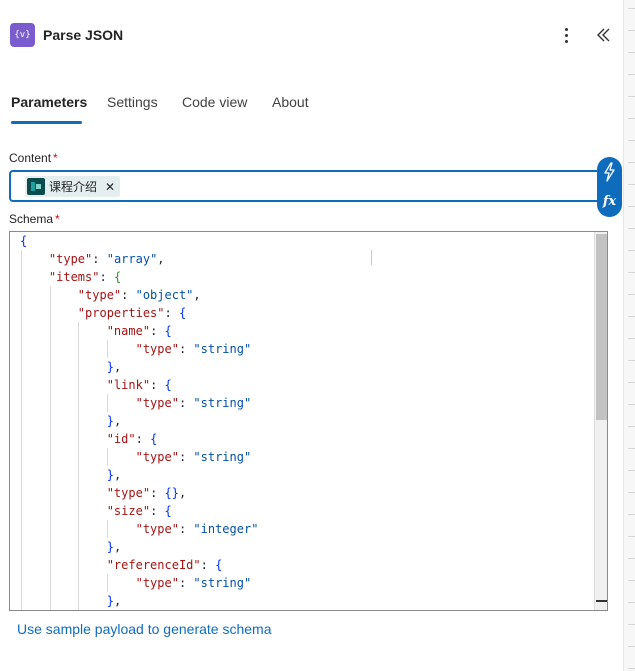 The image size is (635, 671). What do you see at coordinates (110, 187) in the screenshot?
I see `token-remove-icon: ✕` at bounding box center [110, 187].